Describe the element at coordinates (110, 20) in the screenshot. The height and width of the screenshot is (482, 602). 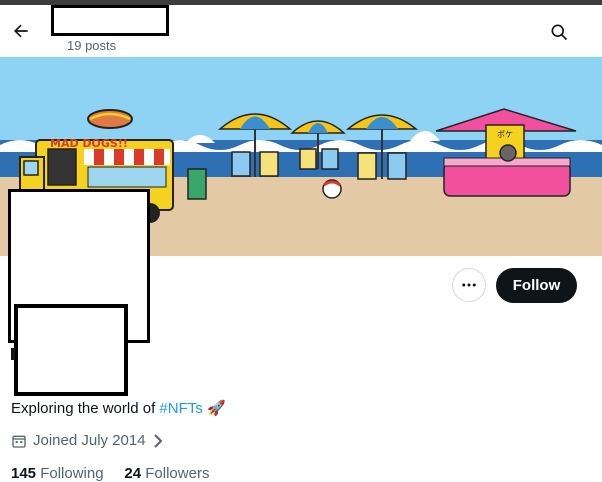
I see `redacted-display-name` at that location.